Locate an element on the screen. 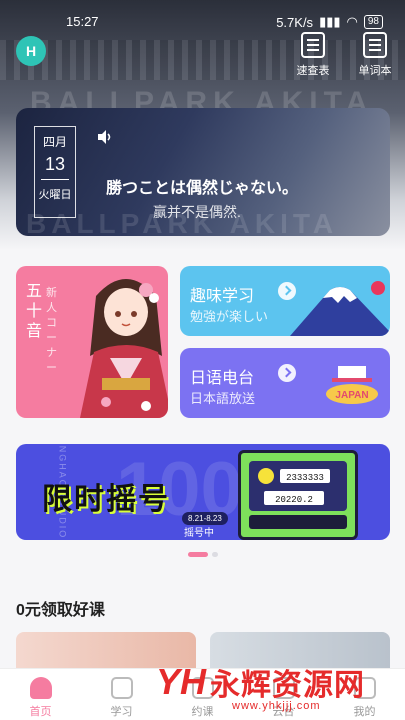 This screenshot has height=720, width=405. radio-title: 日语电台 is located at coordinates (222, 378).